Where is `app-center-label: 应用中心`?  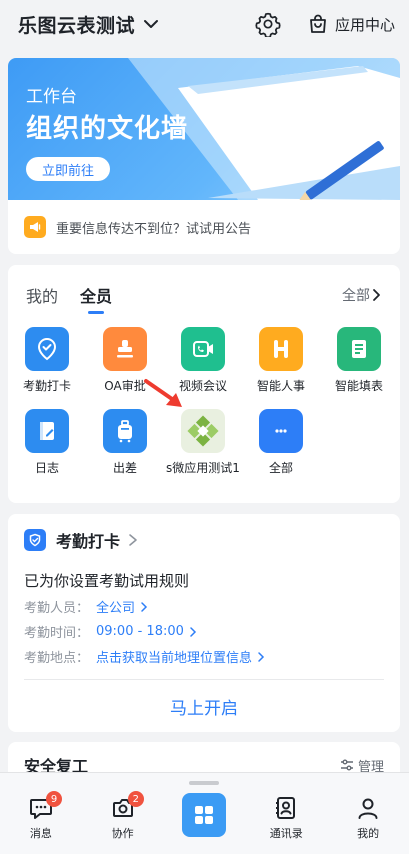 app-center-label: 应用中心 is located at coordinates (364, 24).